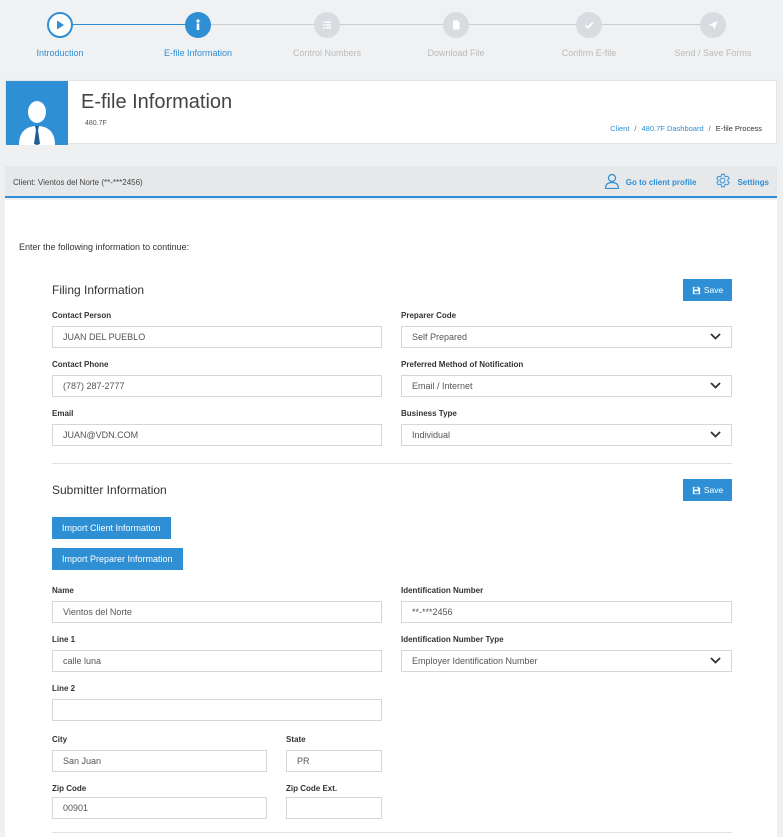 Image resolution: width=783 pixels, height=837 pixels. Describe the element at coordinates (198, 53) in the screenshot. I see `step-label: E-file Information` at that location.